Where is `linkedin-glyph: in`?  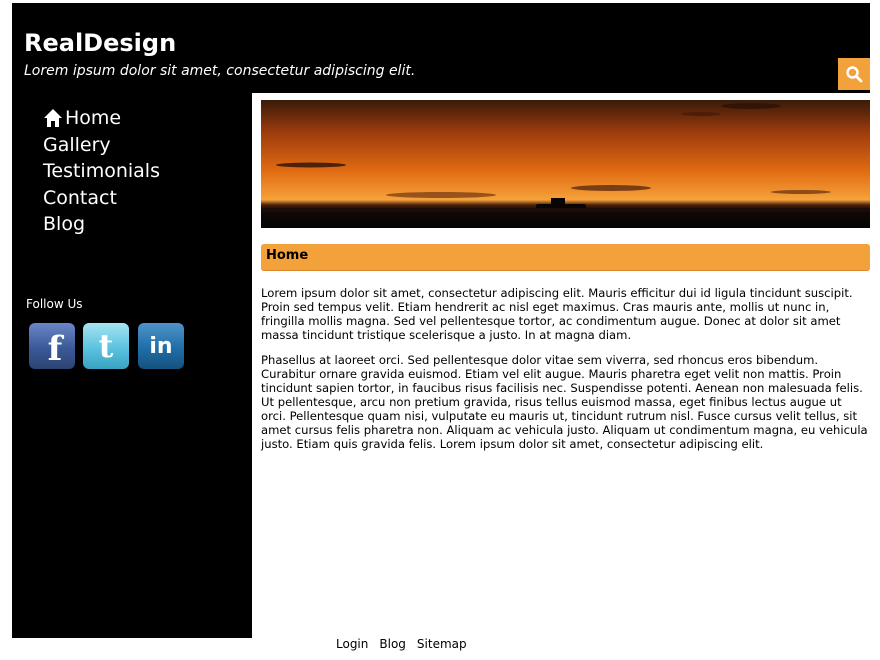
linkedin-glyph: in is located at coordinates (161, 346).